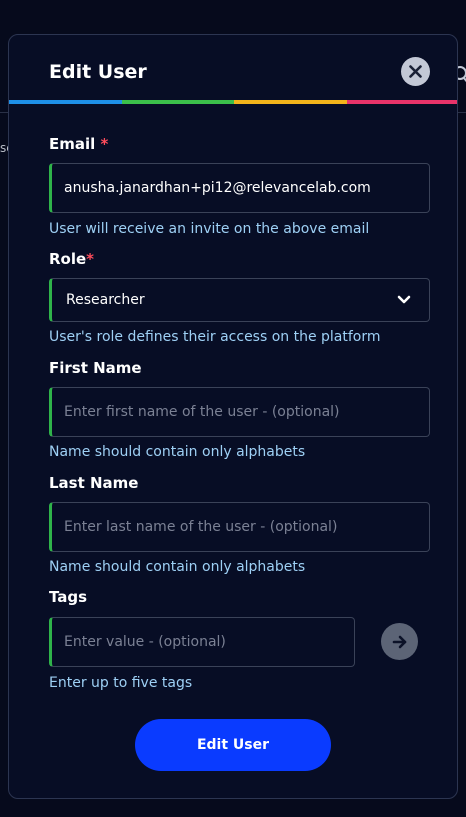 The image size is (466, 817). What do you see at coordinates (94, 483) in the screenshot?
I see `last-name-label: Last Name` at bounding box center [94, 483].